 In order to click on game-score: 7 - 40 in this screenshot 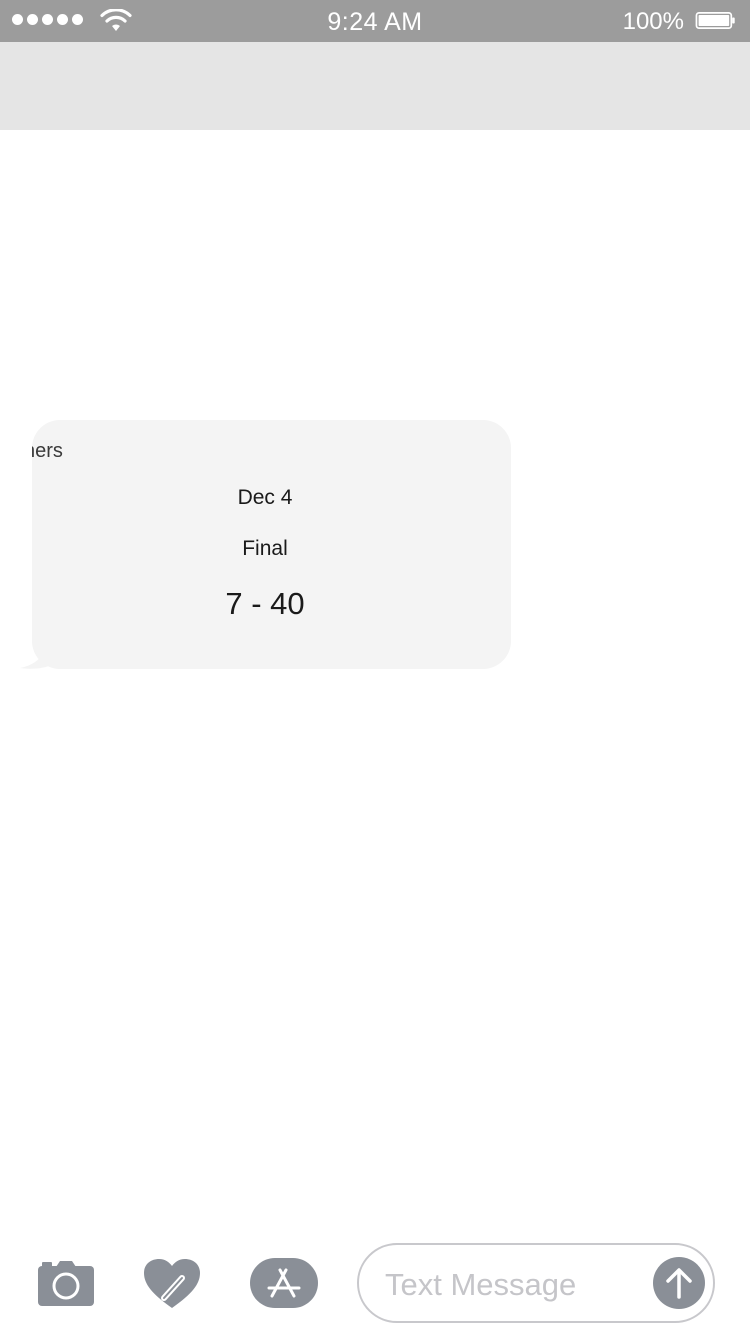, I will do `click(265, 603)`.